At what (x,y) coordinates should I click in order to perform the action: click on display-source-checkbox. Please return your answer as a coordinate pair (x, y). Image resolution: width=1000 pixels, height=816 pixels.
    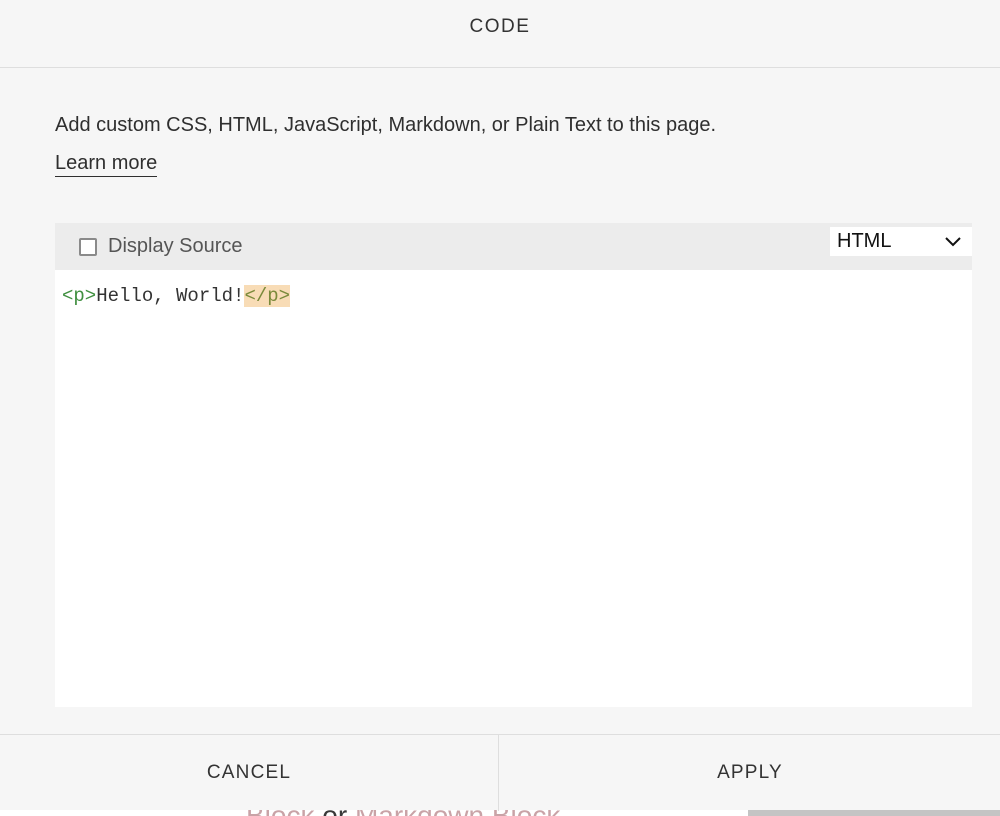
    Looking at the image, I should click on (88, 246).